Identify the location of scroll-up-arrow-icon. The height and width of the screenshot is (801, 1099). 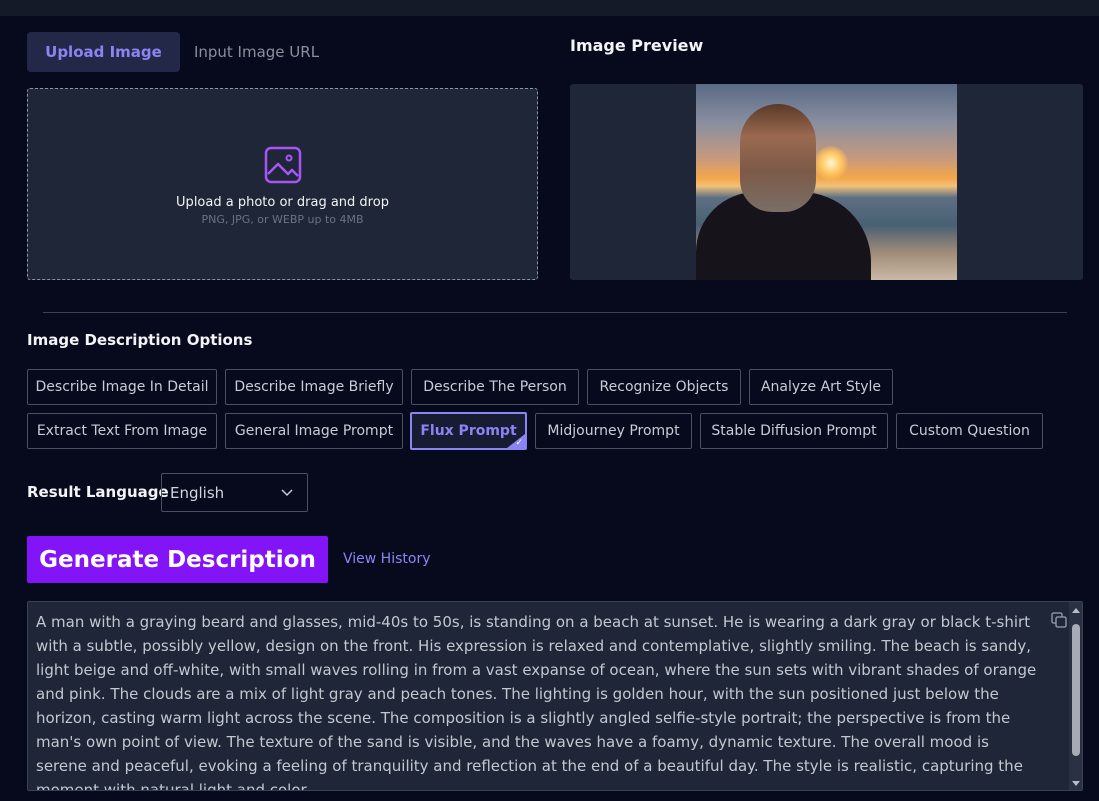
(1076, 610).